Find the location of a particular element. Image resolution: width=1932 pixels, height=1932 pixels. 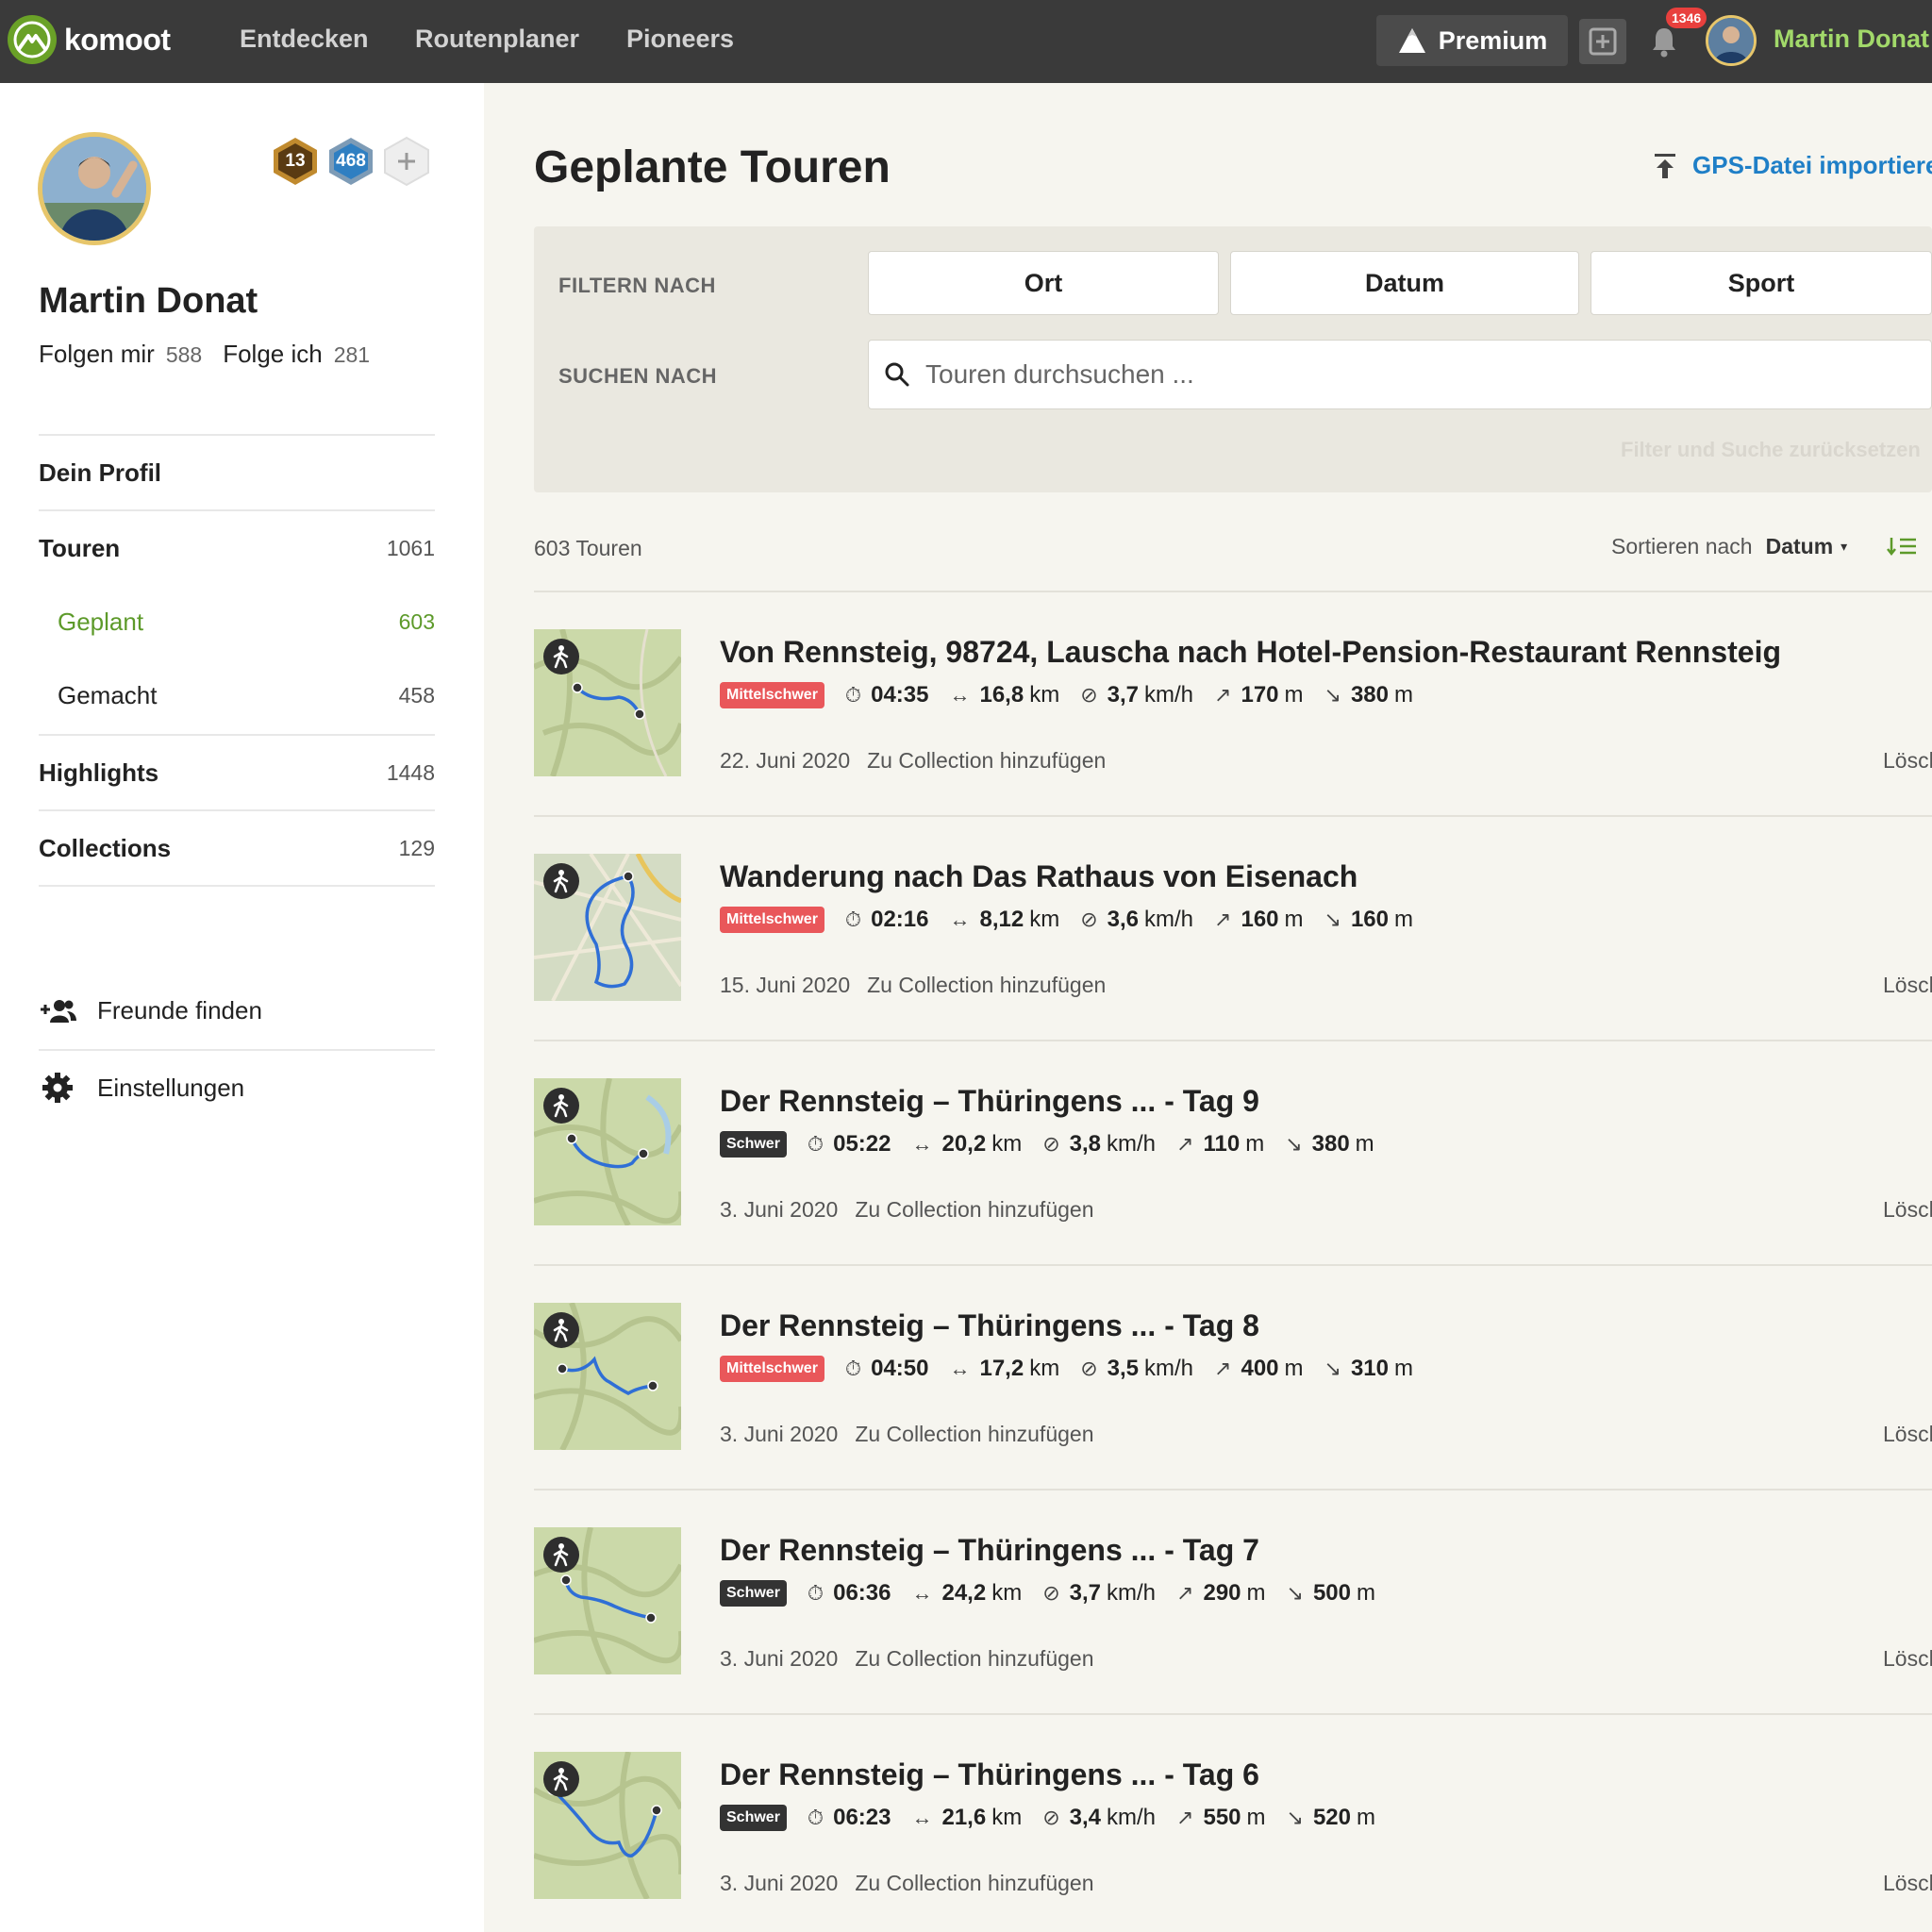

duration-value: 04:35 is located at coordinates (900, 695).